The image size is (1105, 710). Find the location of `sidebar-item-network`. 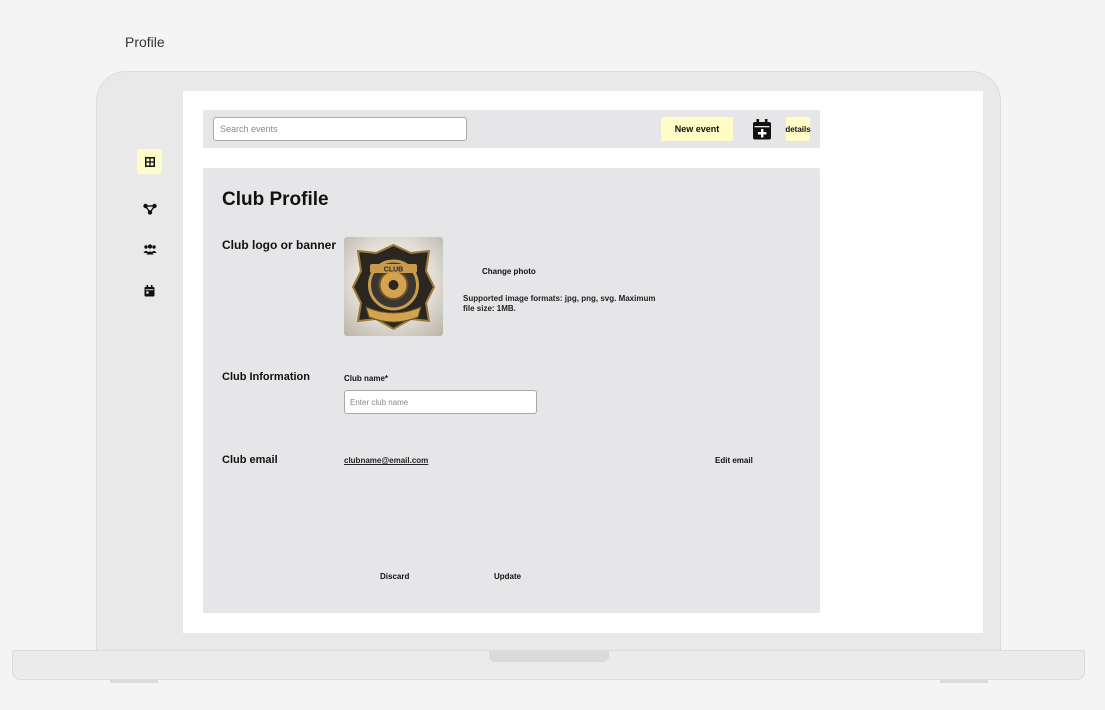

sidebar-item-network is located at coordinates (149, 208).